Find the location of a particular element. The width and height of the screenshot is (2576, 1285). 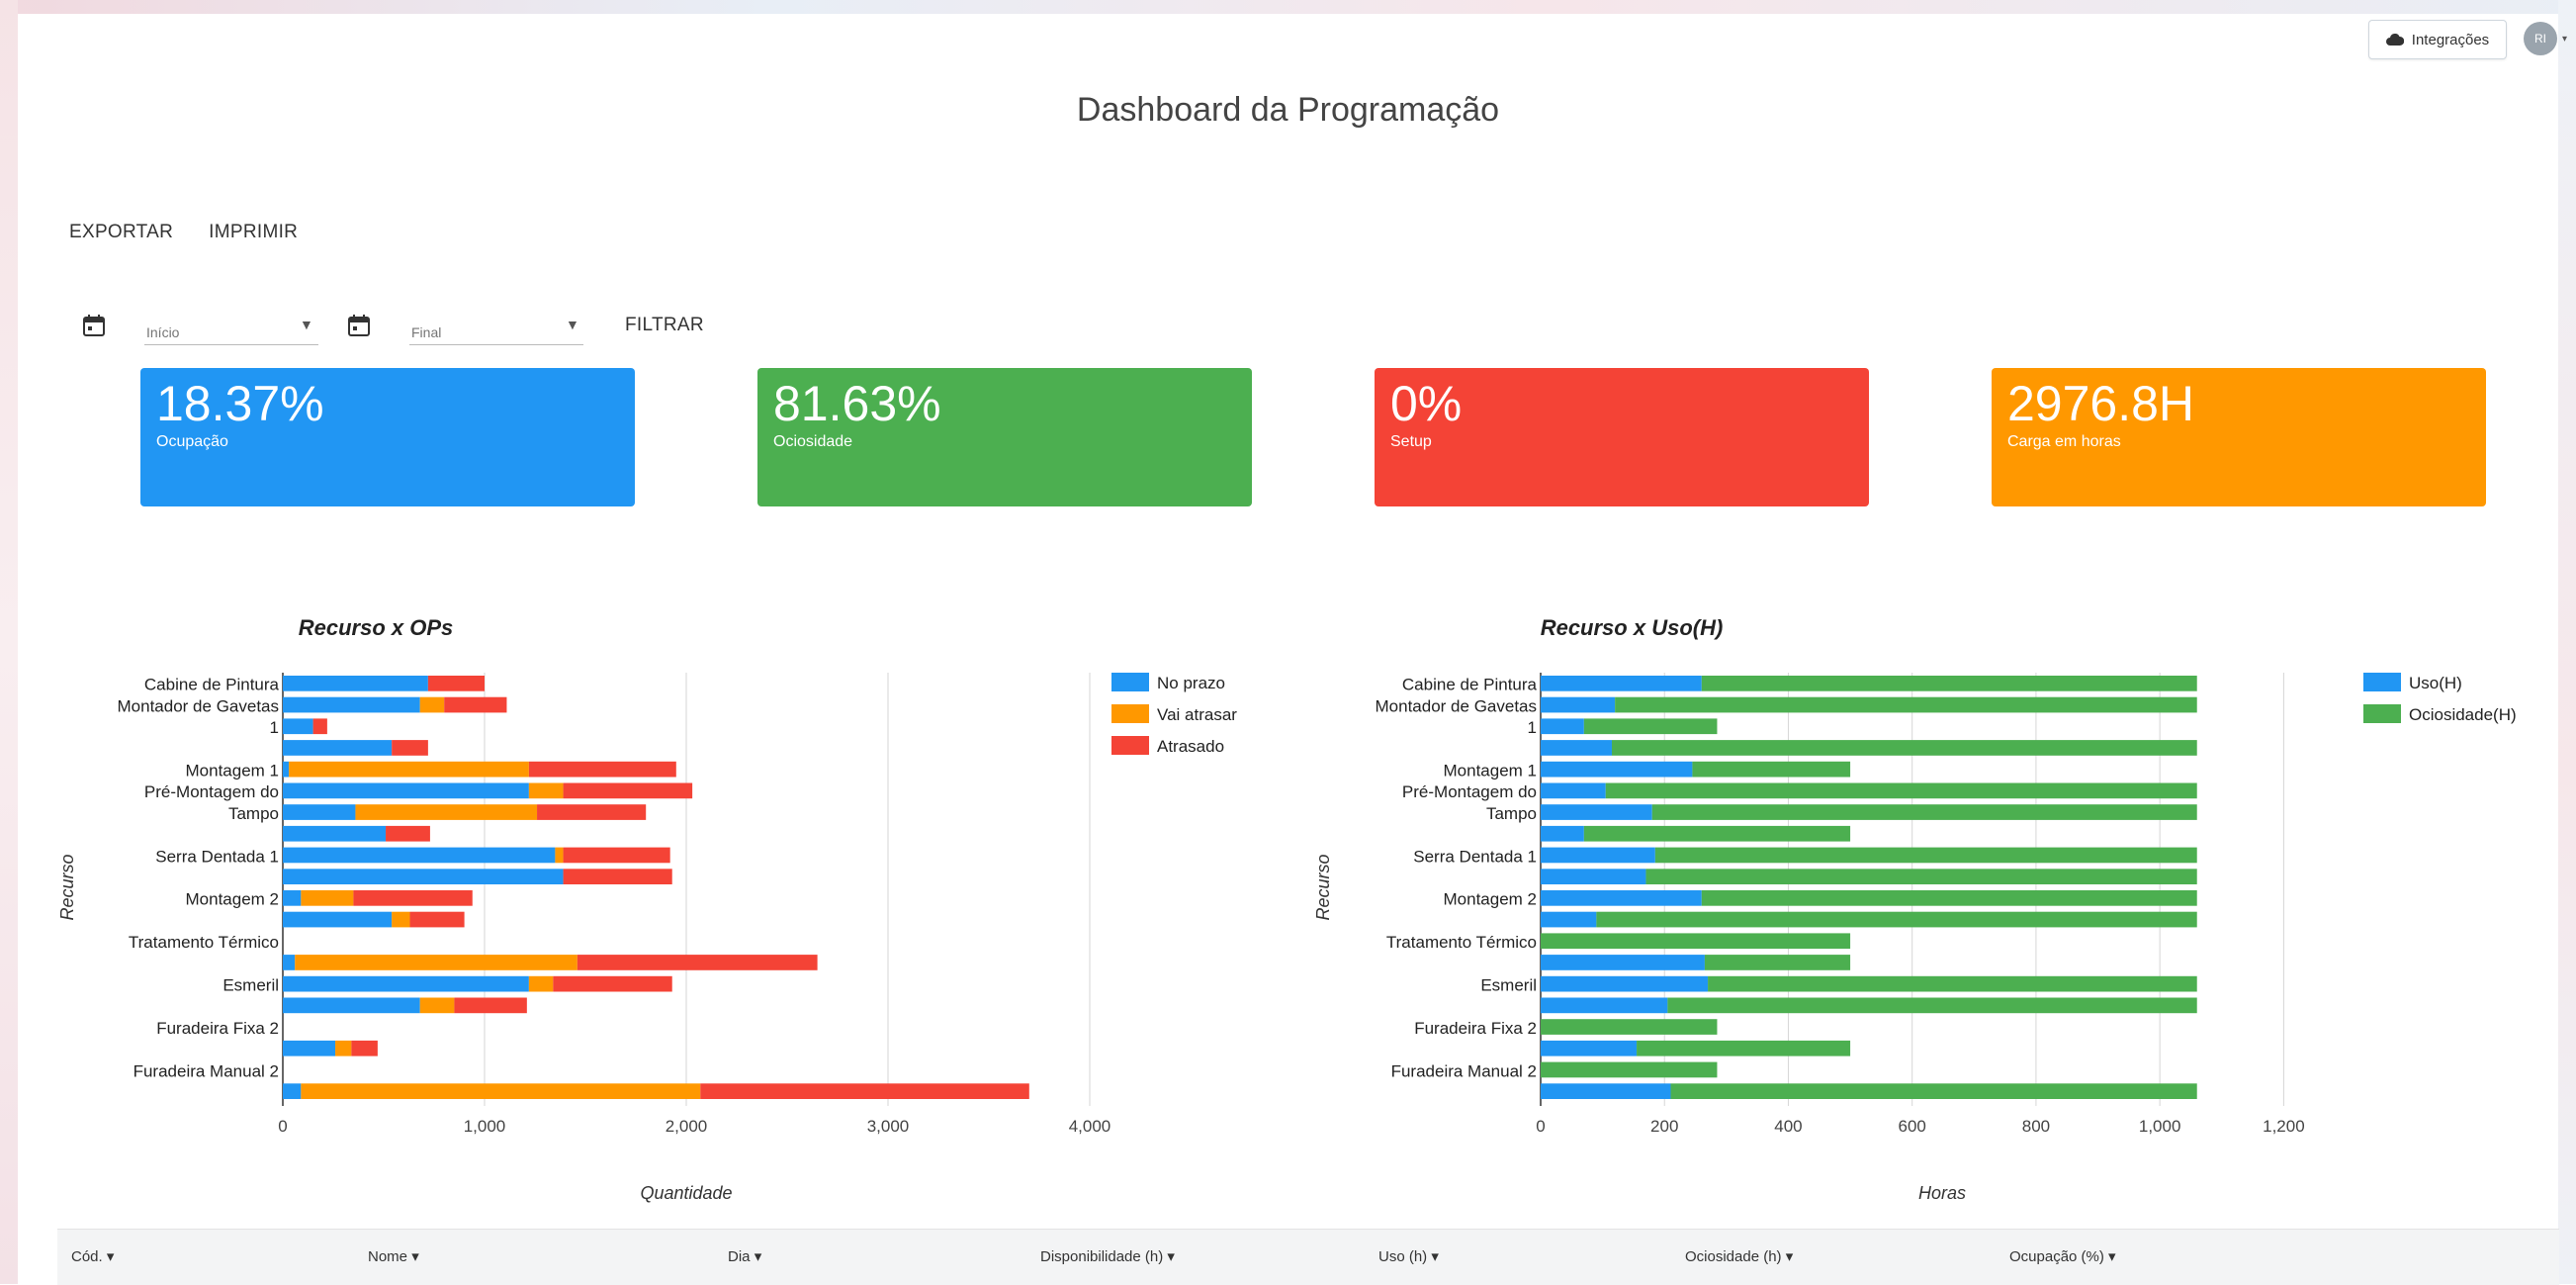

column-label: Ocupação (%) is located at coordinates (2056, 1256).